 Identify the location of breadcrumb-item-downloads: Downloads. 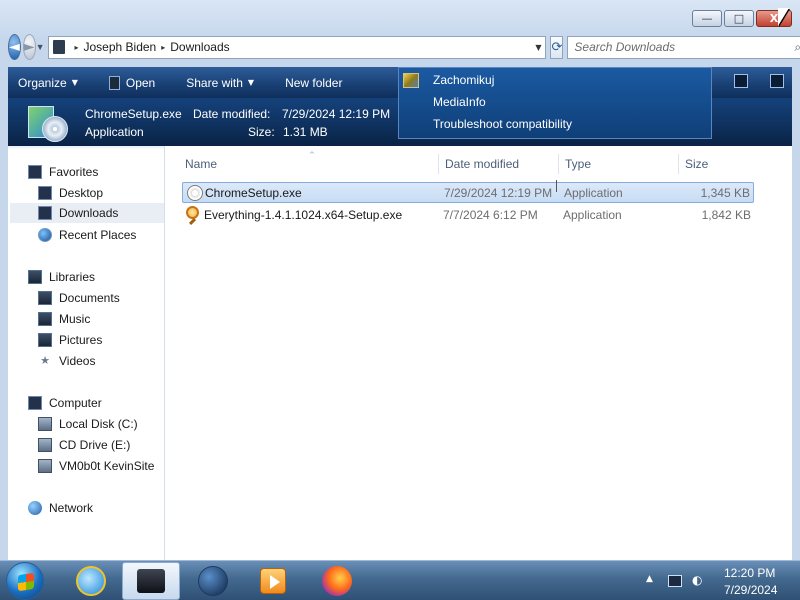
(199, 47).